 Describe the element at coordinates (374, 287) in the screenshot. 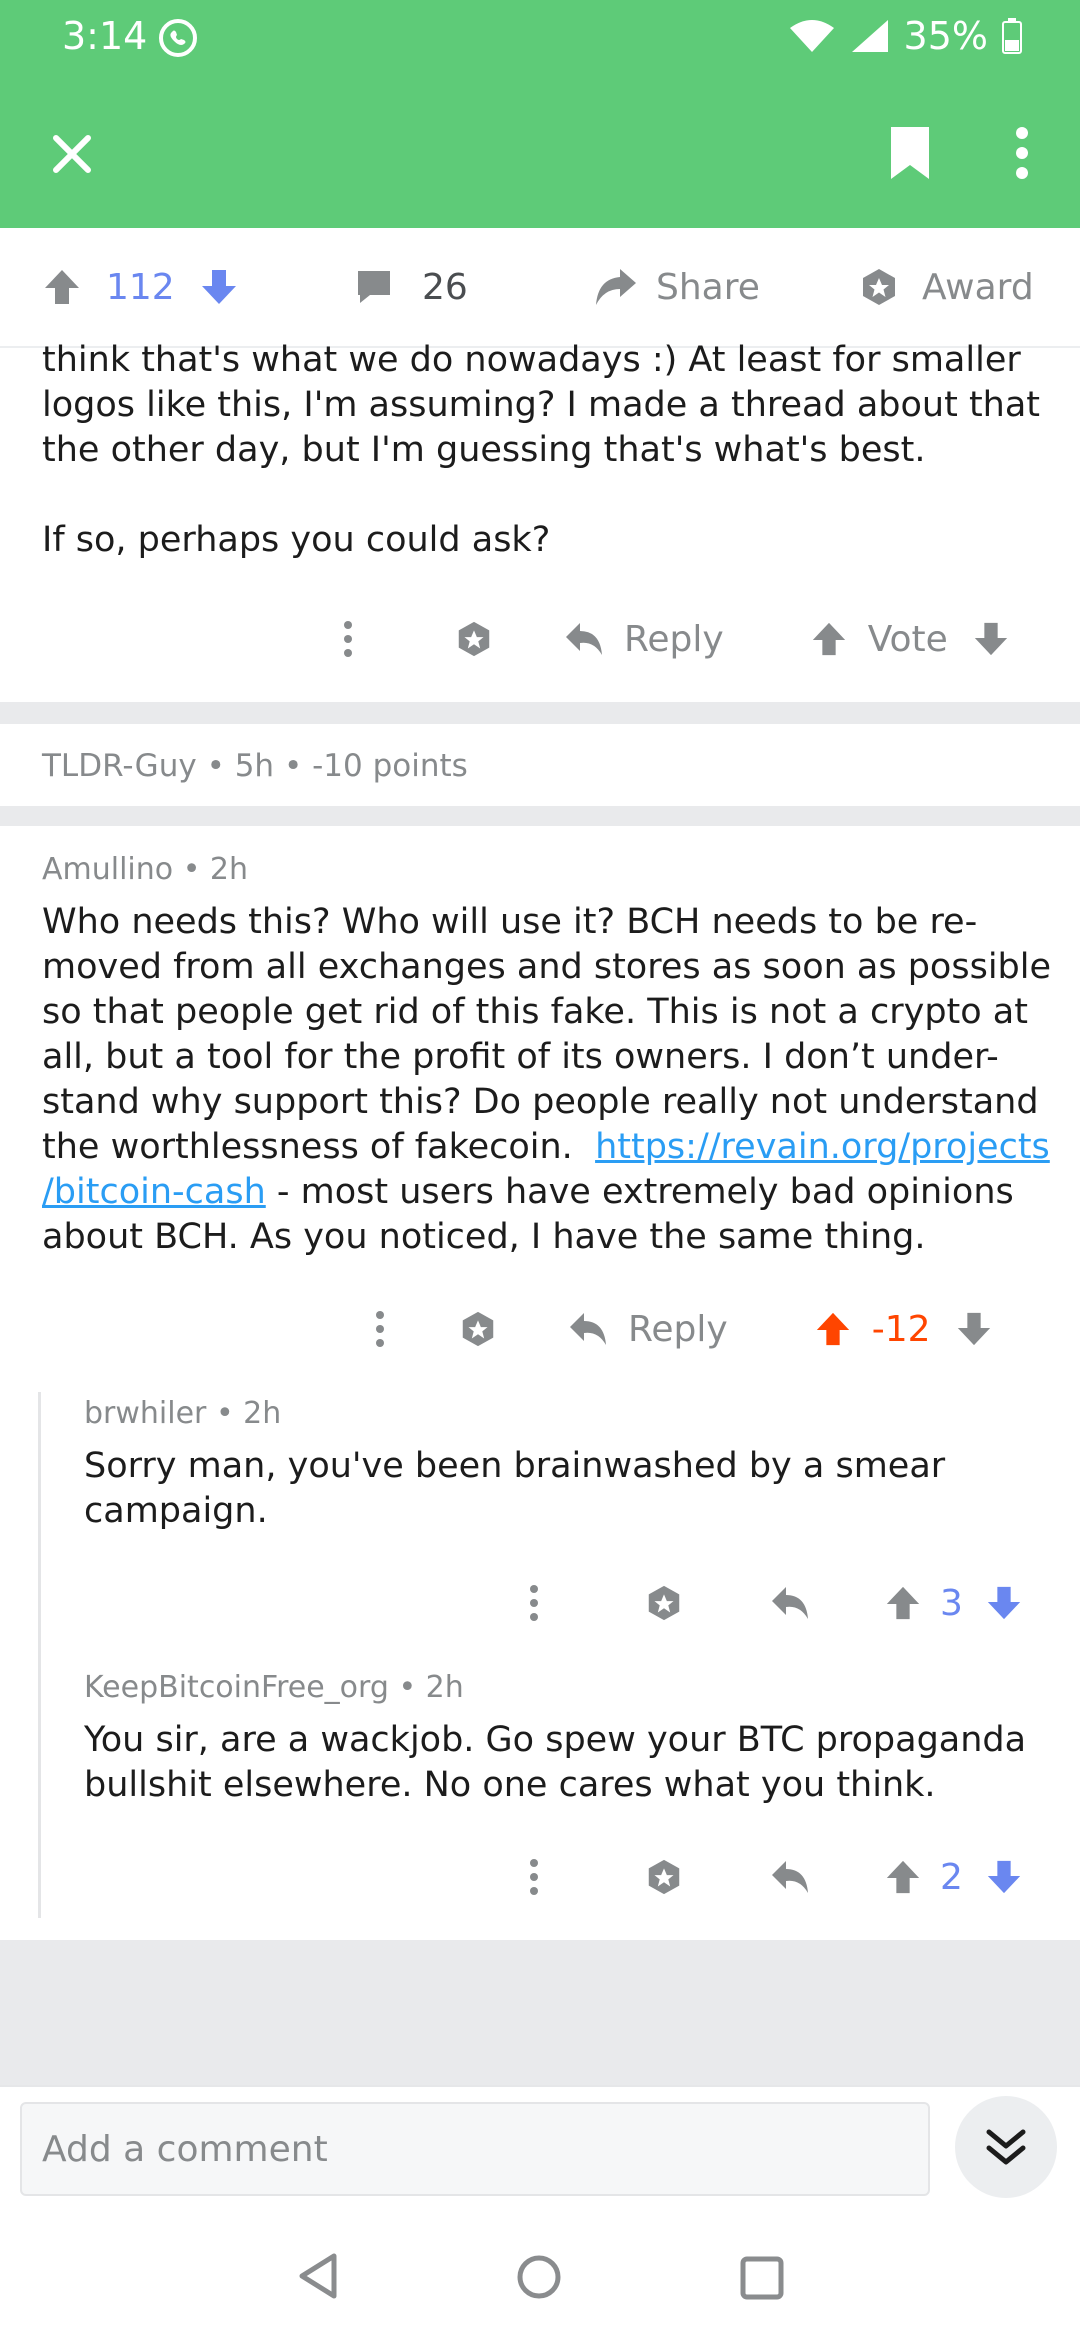

I see `comment-icon` at that location.